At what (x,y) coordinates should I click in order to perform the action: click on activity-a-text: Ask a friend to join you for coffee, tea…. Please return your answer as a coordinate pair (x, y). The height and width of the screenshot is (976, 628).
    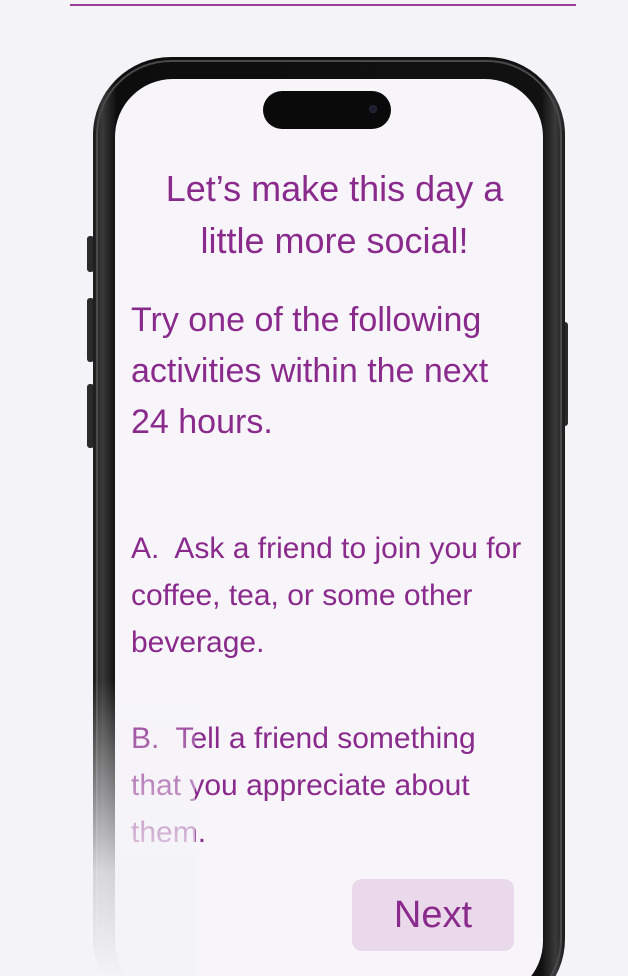
    Looking at the image, I should click on (326, 595).